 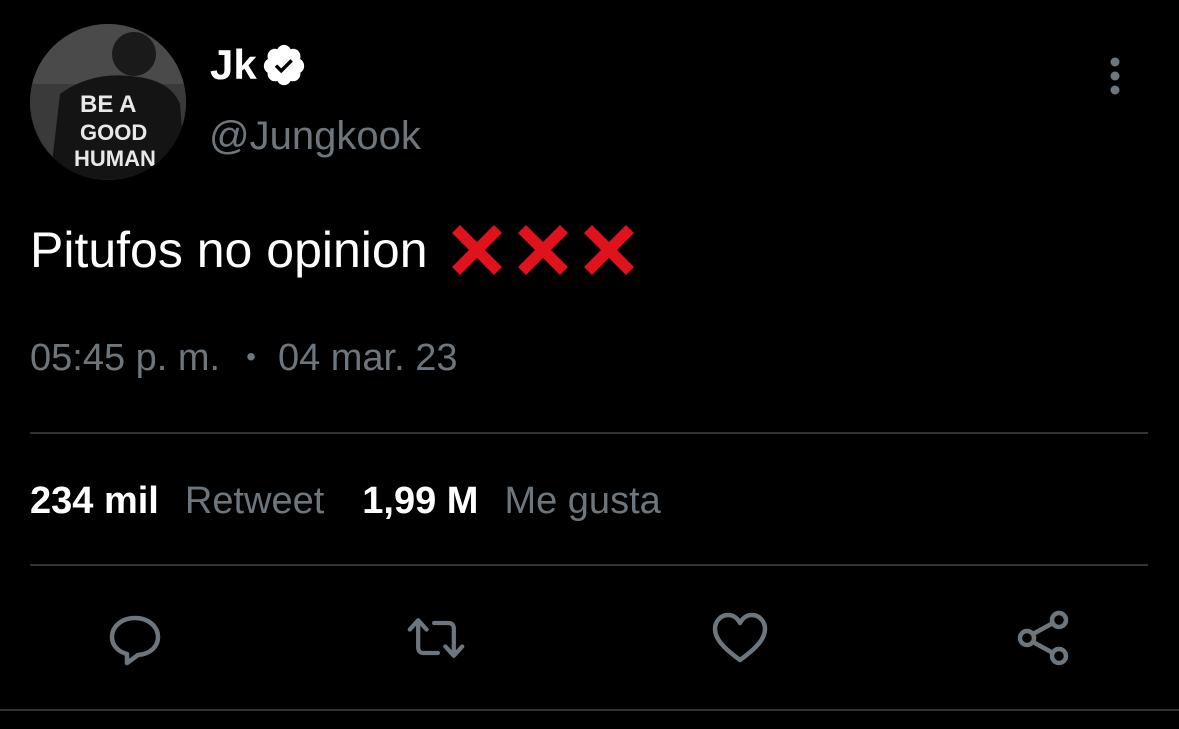 I want to click on reply-icon, so click(x=135, y=640).